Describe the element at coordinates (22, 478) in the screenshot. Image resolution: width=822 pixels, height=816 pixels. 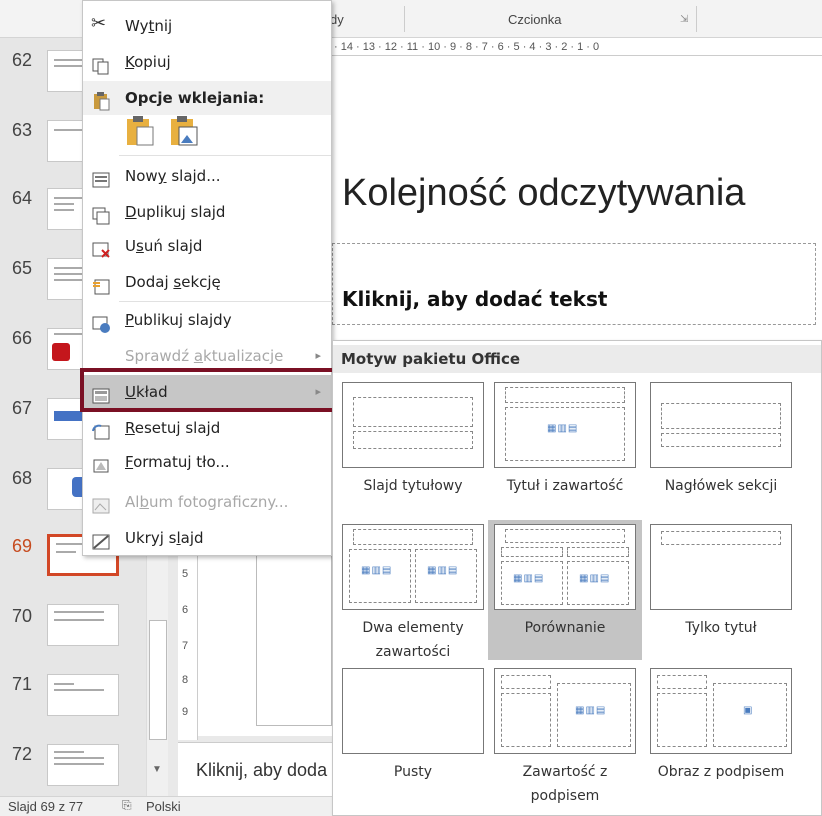
I see `slide-number: 68` at that location.